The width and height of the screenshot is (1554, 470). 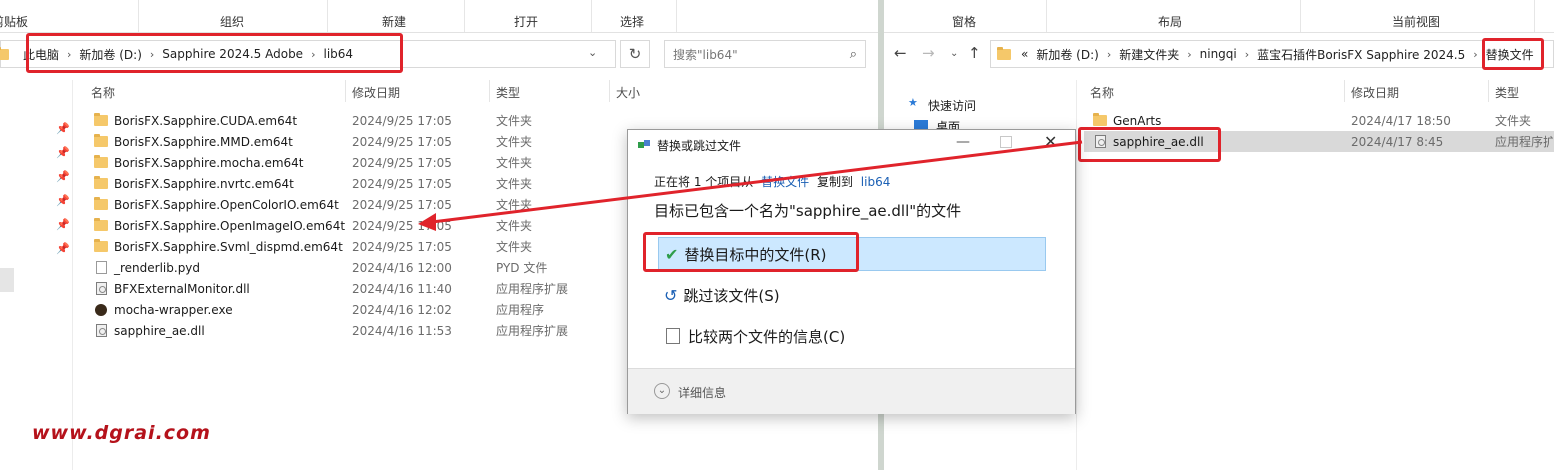 What do you see at coordinates (532, 331) in the screenshot?
I see `file-type: 应用程序扩展` at bounding box center [532, 331].